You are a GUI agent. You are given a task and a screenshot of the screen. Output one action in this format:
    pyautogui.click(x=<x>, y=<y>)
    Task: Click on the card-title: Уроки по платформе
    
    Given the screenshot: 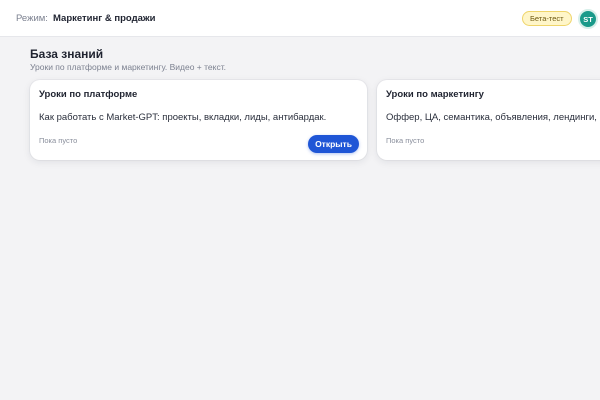 What is the action you would take?
    pyautogui.click(x=88, y=94)
    